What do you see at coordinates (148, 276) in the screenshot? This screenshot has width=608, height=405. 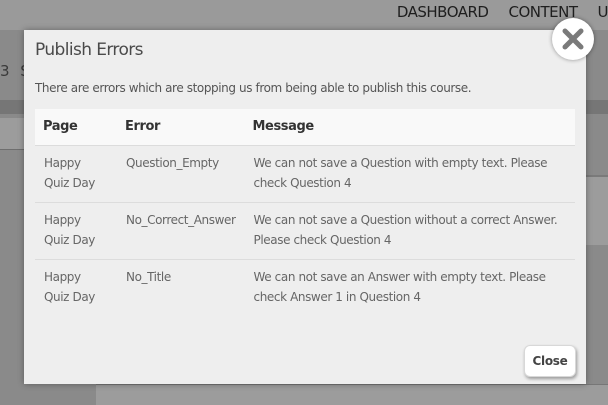 I see `cell-error: No_Title` at bounding box center [148, 276].